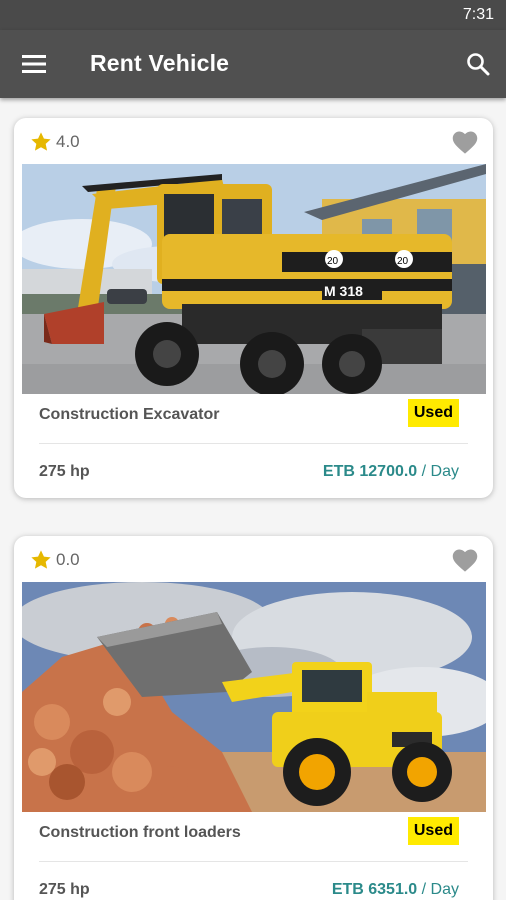 This screenshot has width=506, height=900. I want to click on vehicle-price: ETB 12700.0 / Day, so click(391, 472).